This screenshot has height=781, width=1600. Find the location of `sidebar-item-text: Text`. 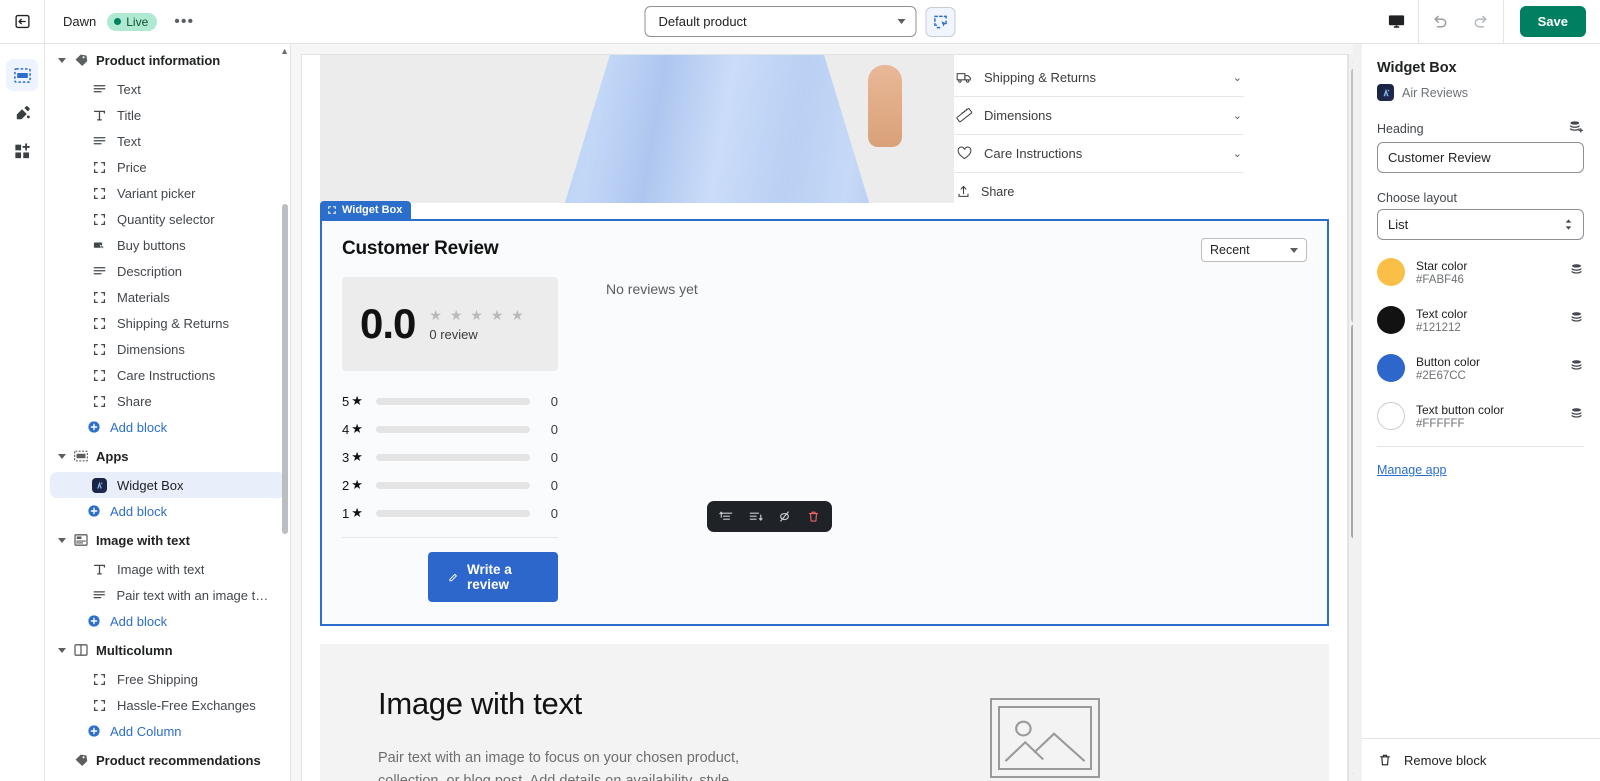

sidebar-item-text: Text is located at coordinates (167, 89).